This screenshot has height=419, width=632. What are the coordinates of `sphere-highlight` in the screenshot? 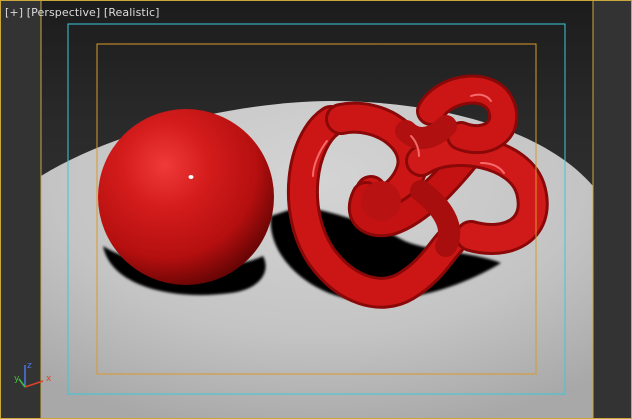 It's located at (191, 177).